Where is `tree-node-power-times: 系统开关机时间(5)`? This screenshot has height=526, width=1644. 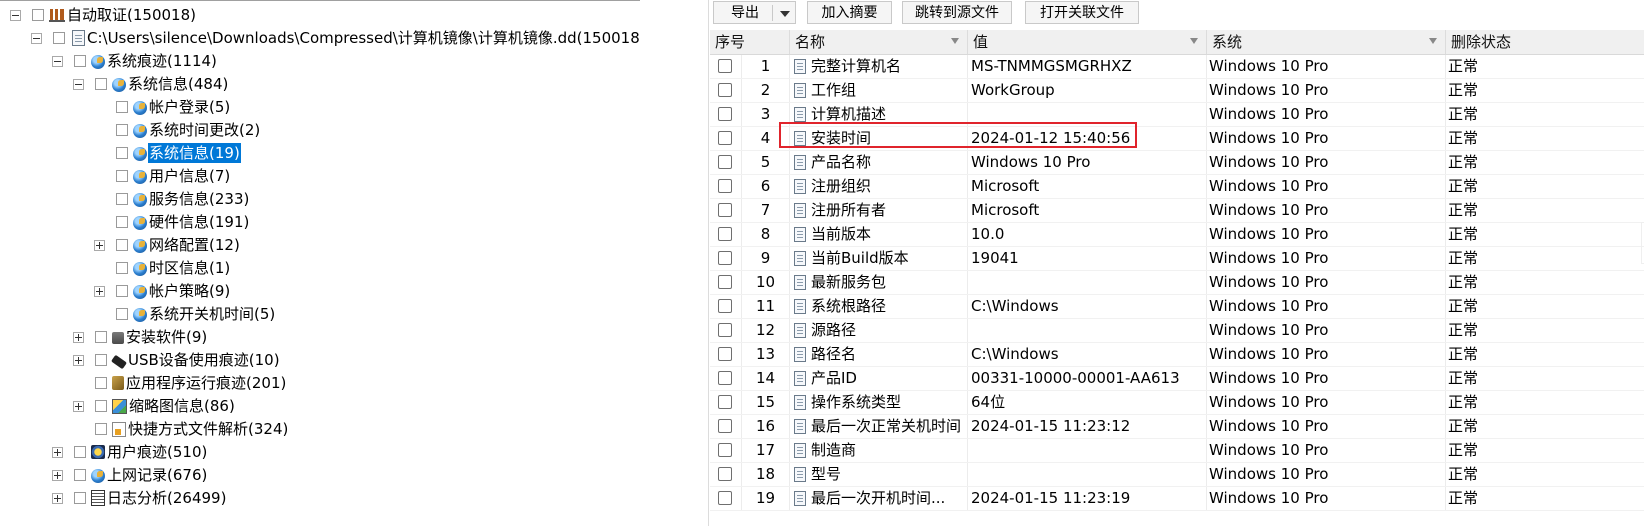 tree-node-power-times: 系统开关机时间(5) is located at coordinates (185, 314).